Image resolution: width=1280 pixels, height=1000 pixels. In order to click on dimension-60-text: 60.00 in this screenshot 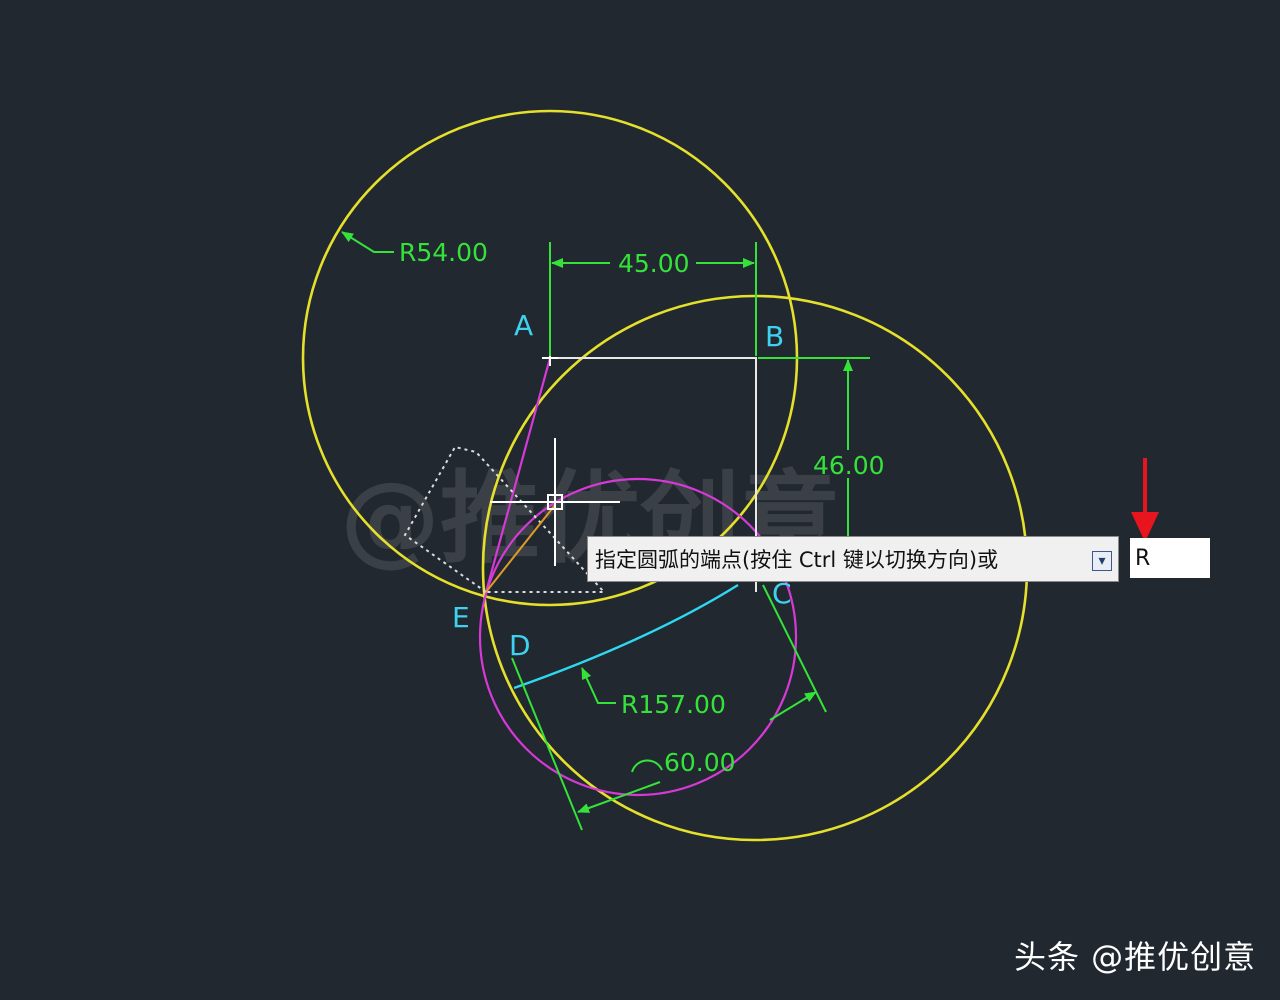, I will do `click(700, 762)`.